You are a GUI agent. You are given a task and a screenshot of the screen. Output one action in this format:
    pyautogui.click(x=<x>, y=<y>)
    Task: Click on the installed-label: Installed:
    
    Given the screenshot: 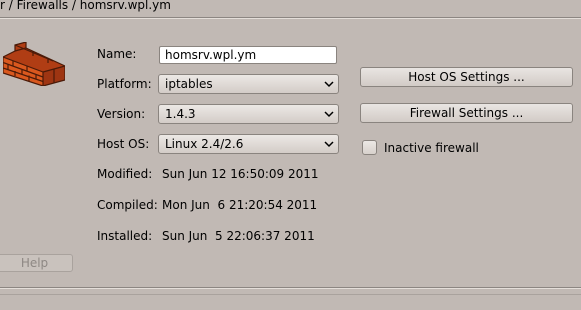 What is the action you would take?
    pyautogui.click(x=125, y=236)
    